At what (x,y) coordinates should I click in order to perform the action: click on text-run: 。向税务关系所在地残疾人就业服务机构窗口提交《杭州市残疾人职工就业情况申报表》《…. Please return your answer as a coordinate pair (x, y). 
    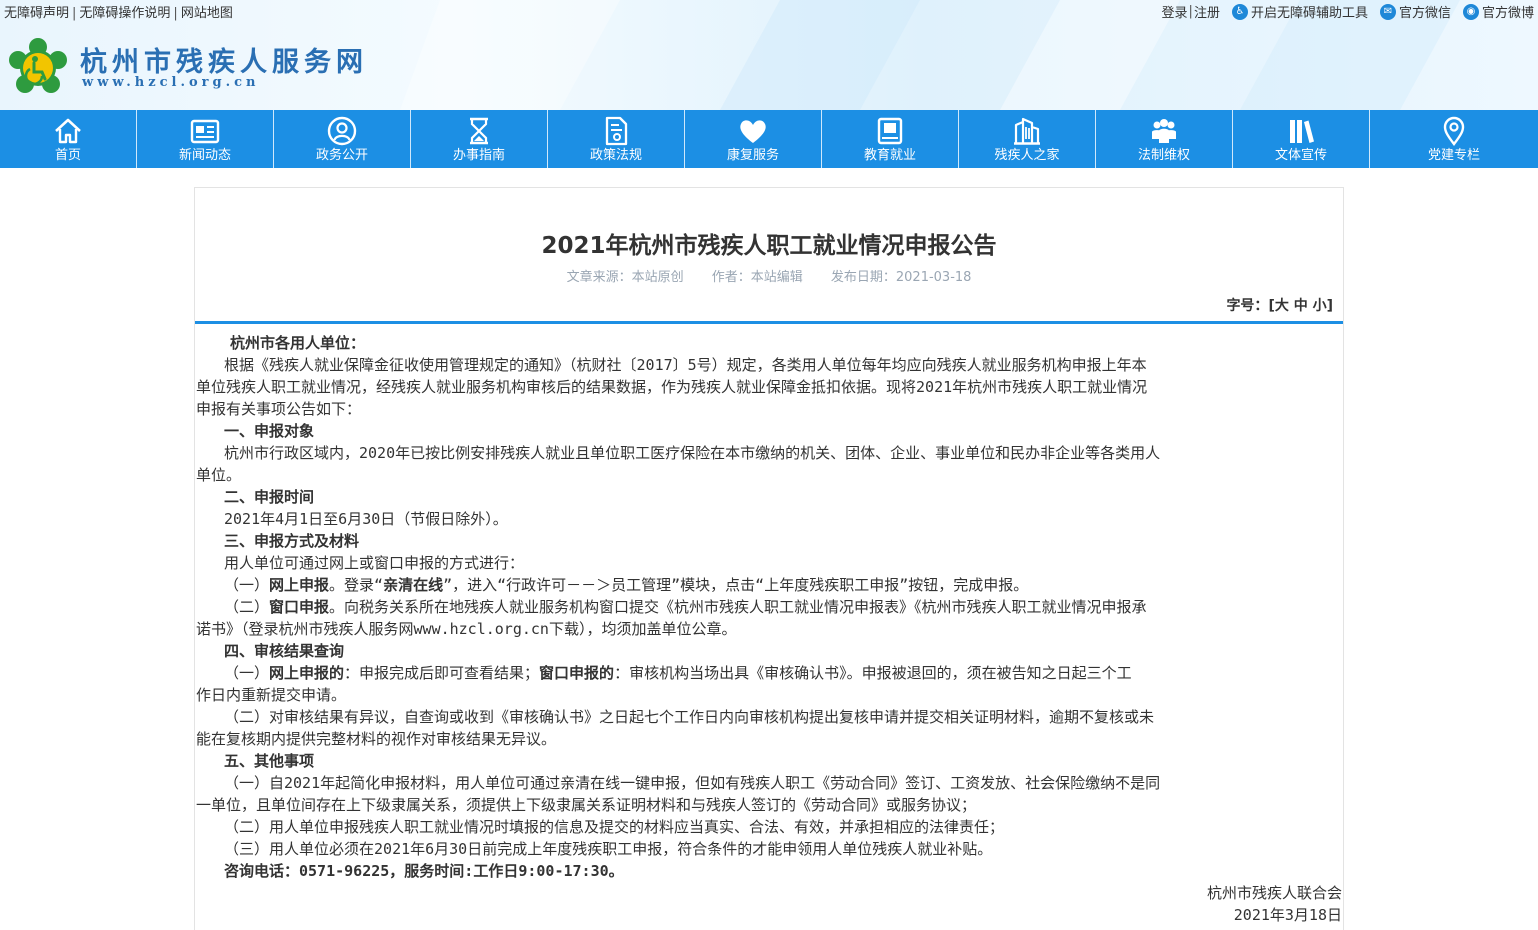
    Looking at the image, I should click on (738, 607).